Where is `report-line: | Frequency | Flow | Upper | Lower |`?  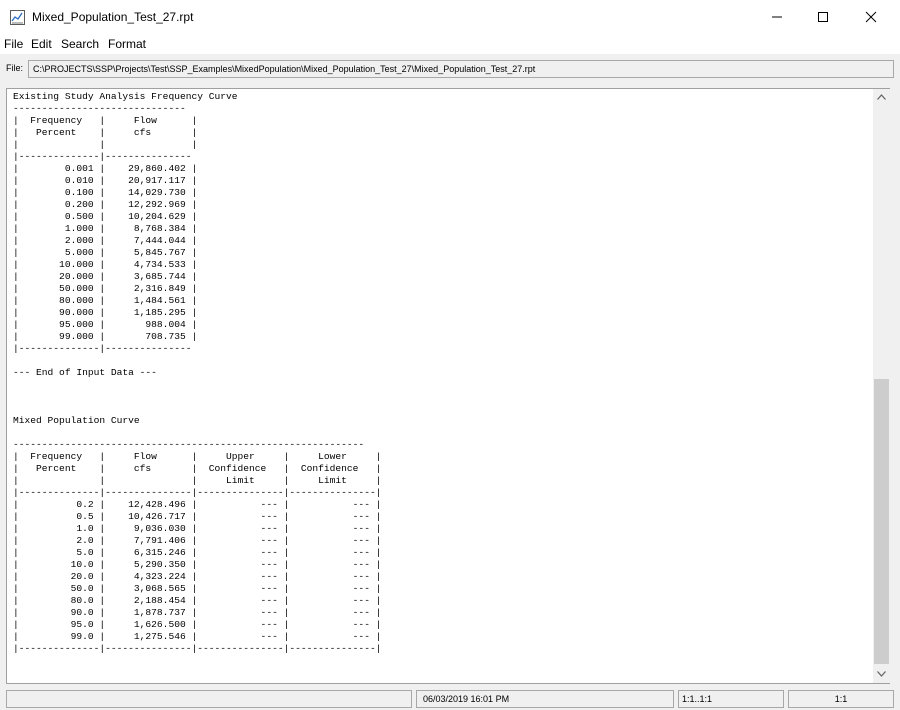 report-line: | Frequency | Flow | Upper | Lower | is located at coordinates (197, 456).